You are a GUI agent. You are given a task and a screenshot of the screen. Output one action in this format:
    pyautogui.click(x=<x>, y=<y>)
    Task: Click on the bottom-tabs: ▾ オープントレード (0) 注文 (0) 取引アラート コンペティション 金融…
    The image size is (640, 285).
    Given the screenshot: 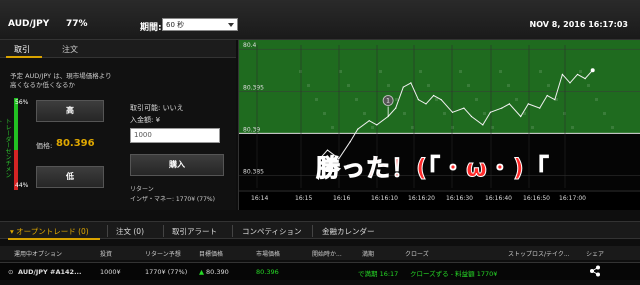 What is the action you would take?
    pyautogui.click(x=320, y=230)
    